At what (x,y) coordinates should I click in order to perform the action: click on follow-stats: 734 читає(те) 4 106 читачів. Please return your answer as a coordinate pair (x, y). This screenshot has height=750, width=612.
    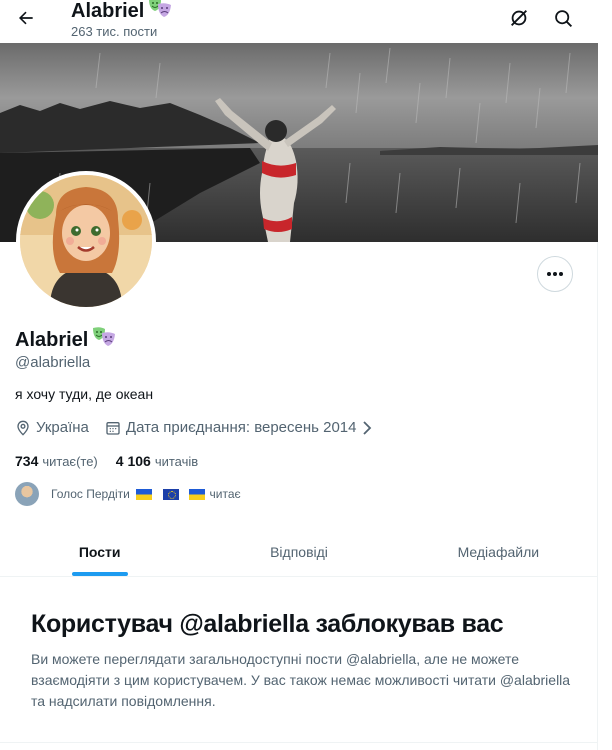
    Looking at the image, I should click on (115, 461).